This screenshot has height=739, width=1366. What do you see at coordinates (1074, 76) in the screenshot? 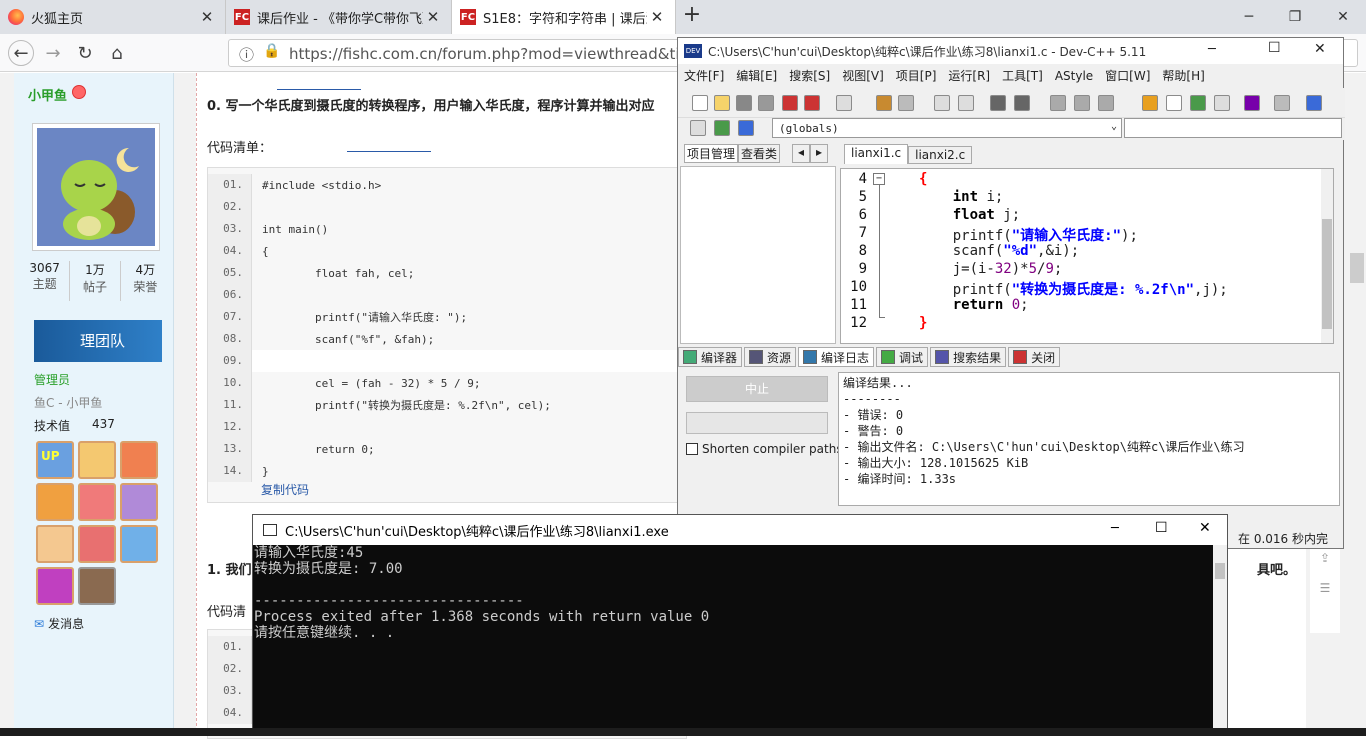
I see `menu-item: AStyle` at bounding box center [1074, 76].